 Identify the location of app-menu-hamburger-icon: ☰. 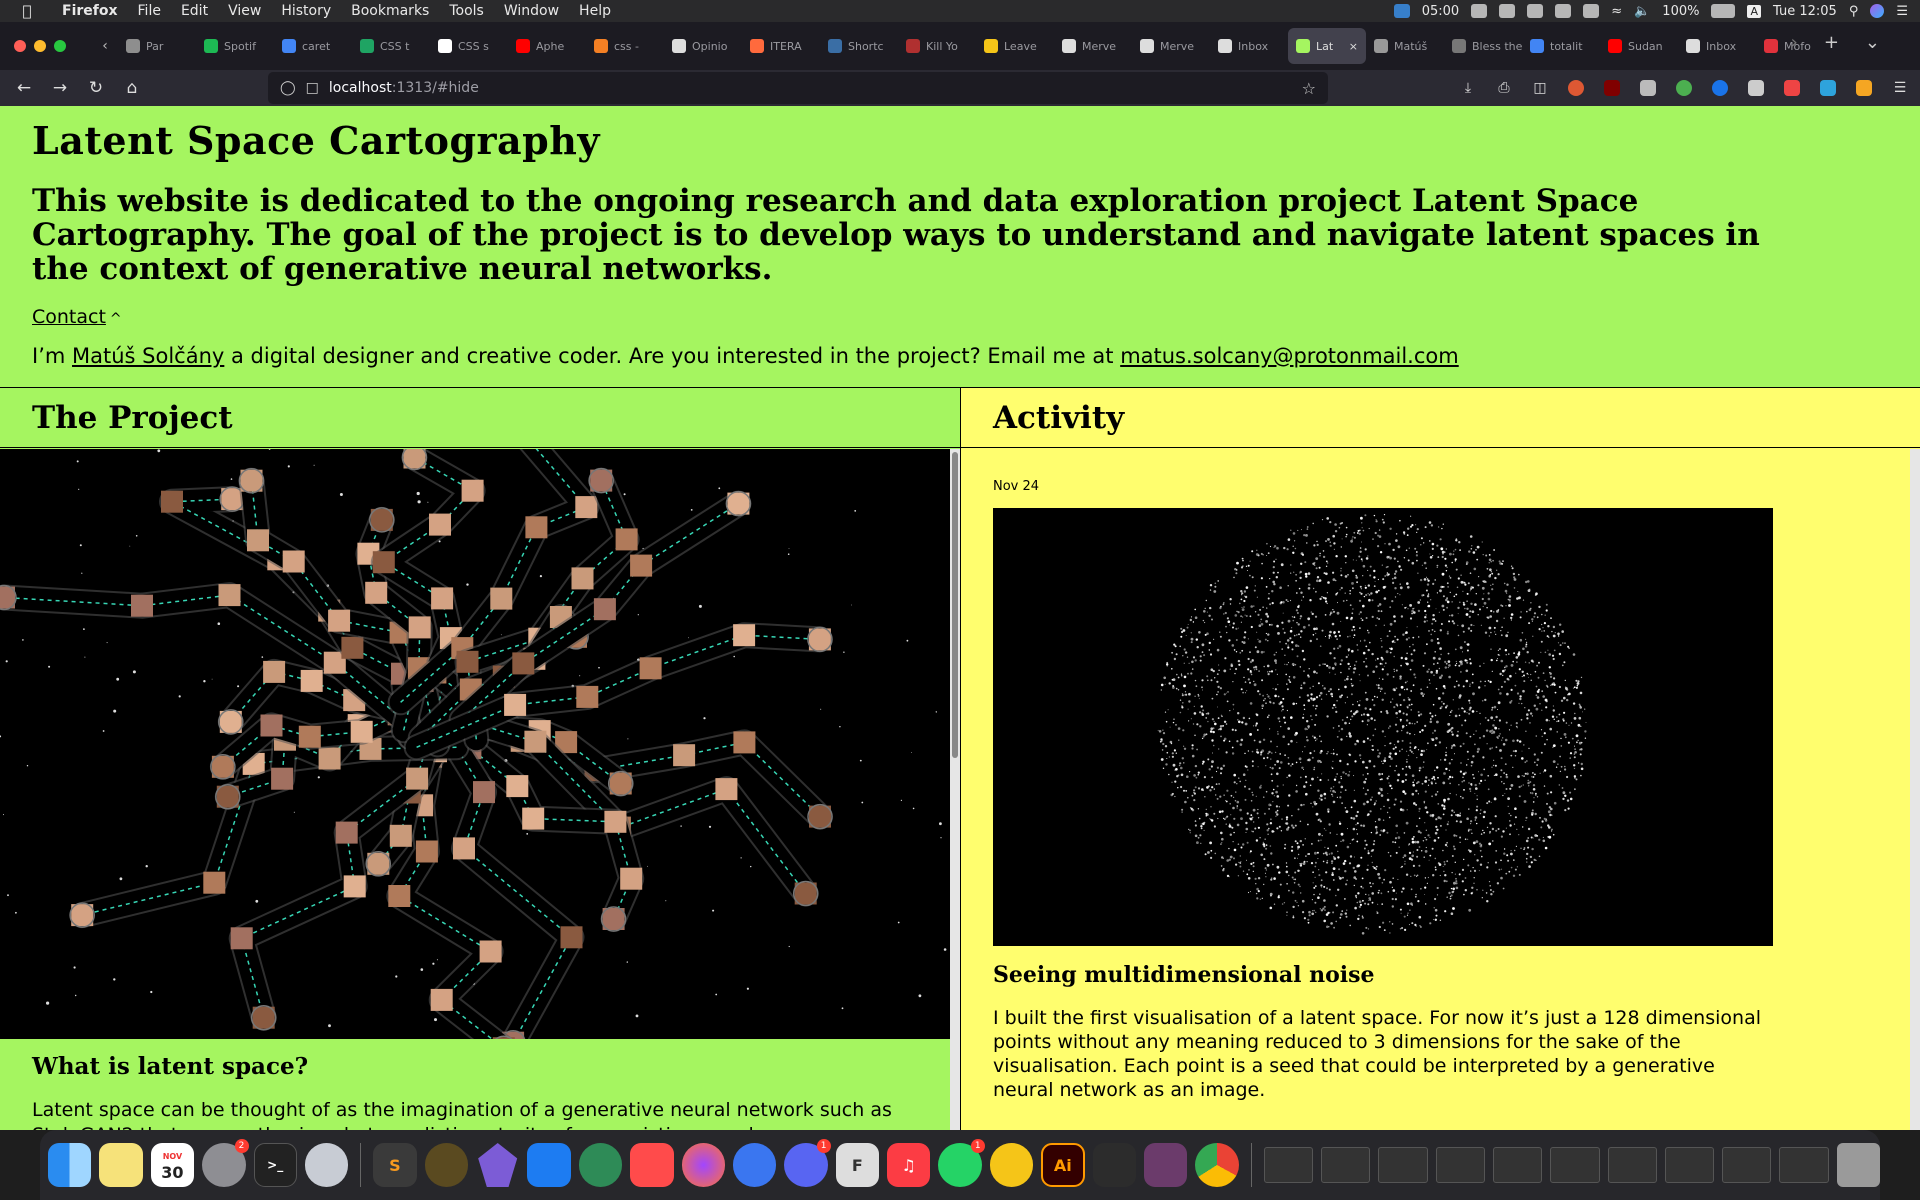
(1900, 88).